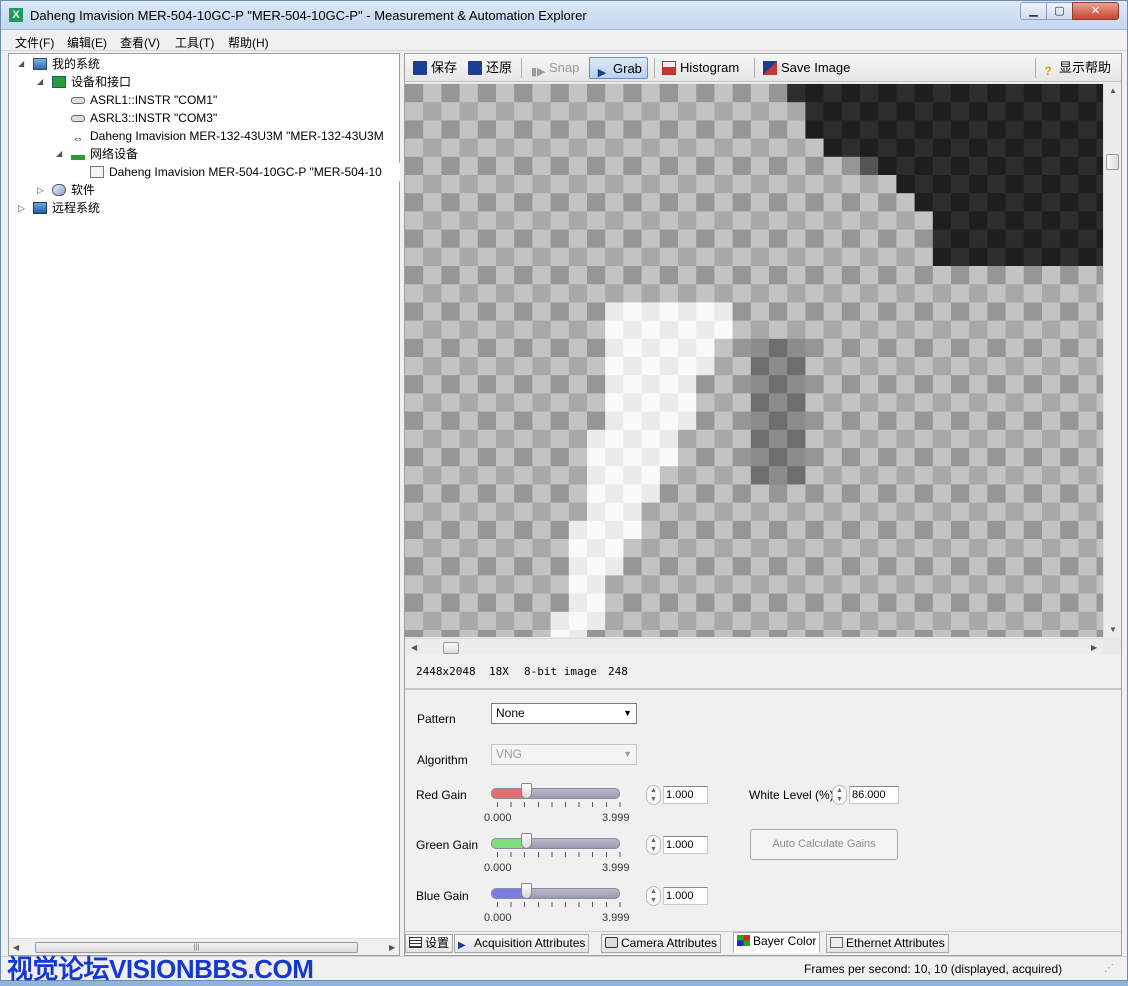 The image size is (1128, 986). Describe the element at coordinates (555, 891) in the screenshot. I see `blue-gain-slider` at that location.